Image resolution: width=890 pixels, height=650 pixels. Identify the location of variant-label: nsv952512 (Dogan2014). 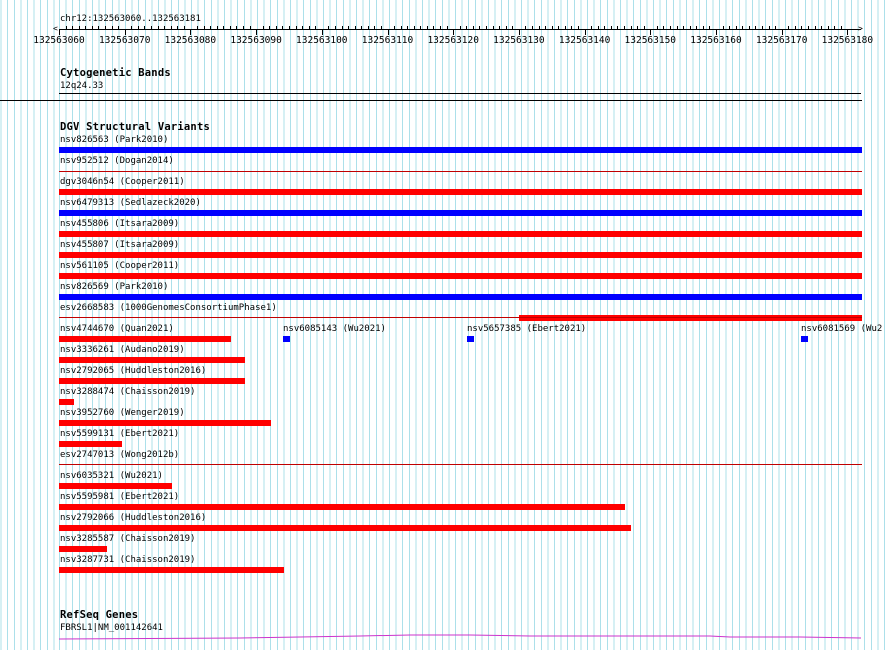
(117, 161).